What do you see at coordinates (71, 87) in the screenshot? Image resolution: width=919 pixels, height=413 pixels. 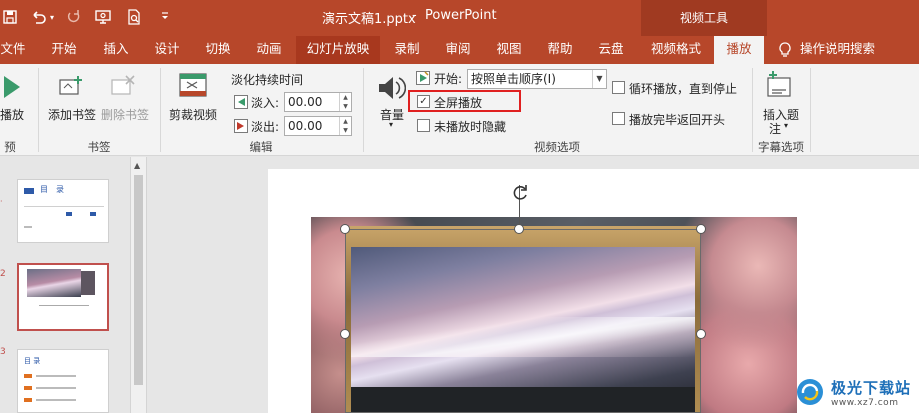 I see `add-bookmark-icon` at bounding box center [71, 87].